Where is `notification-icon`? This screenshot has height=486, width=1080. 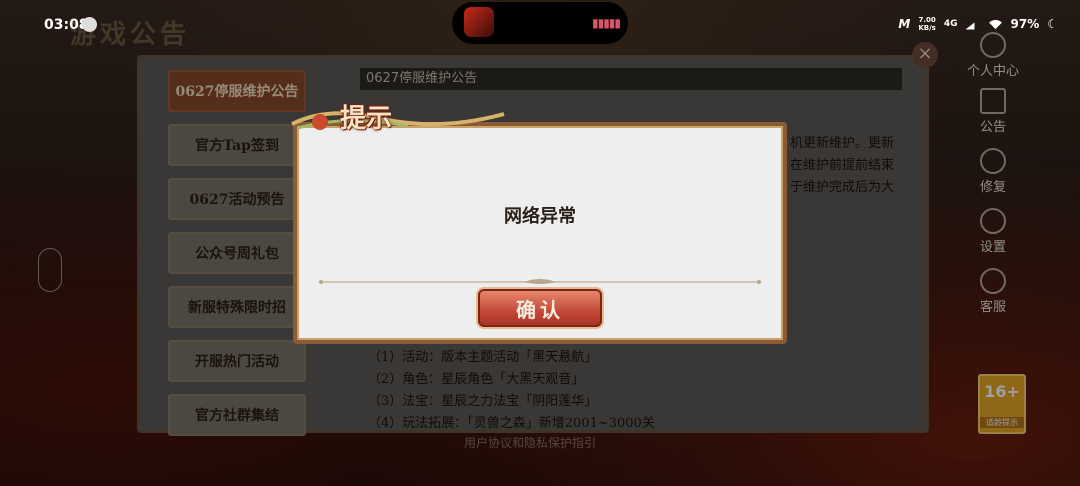
notification-icon is located at coordinates (89, 24).